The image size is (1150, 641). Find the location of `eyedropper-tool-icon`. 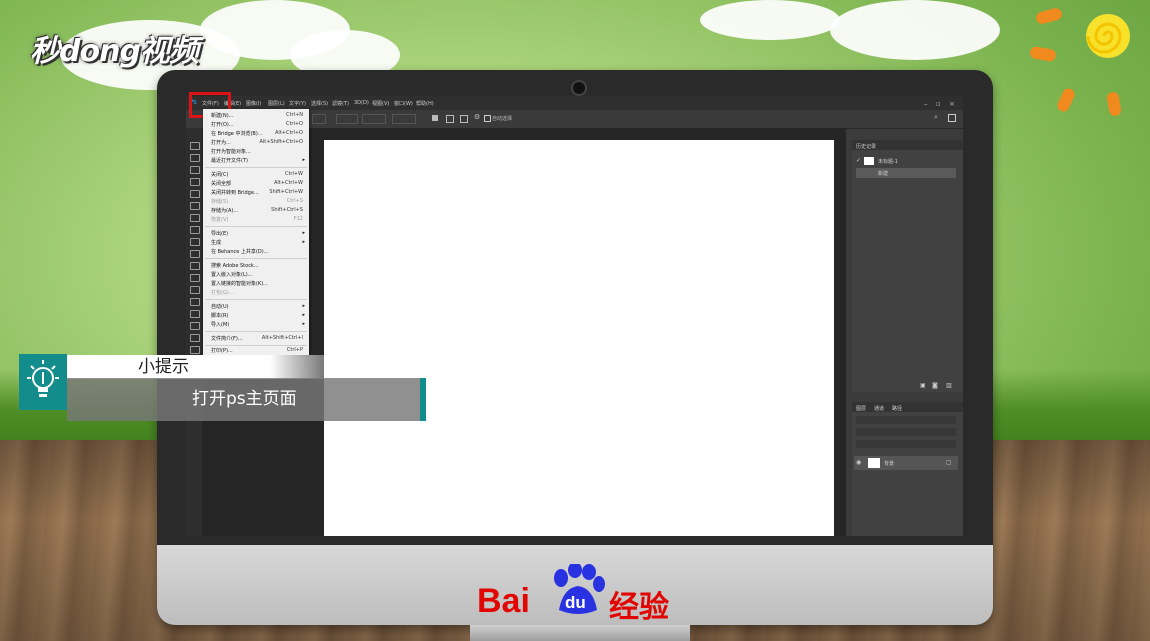

eyedropper-tool-icon is located at coordinates (195, 206).